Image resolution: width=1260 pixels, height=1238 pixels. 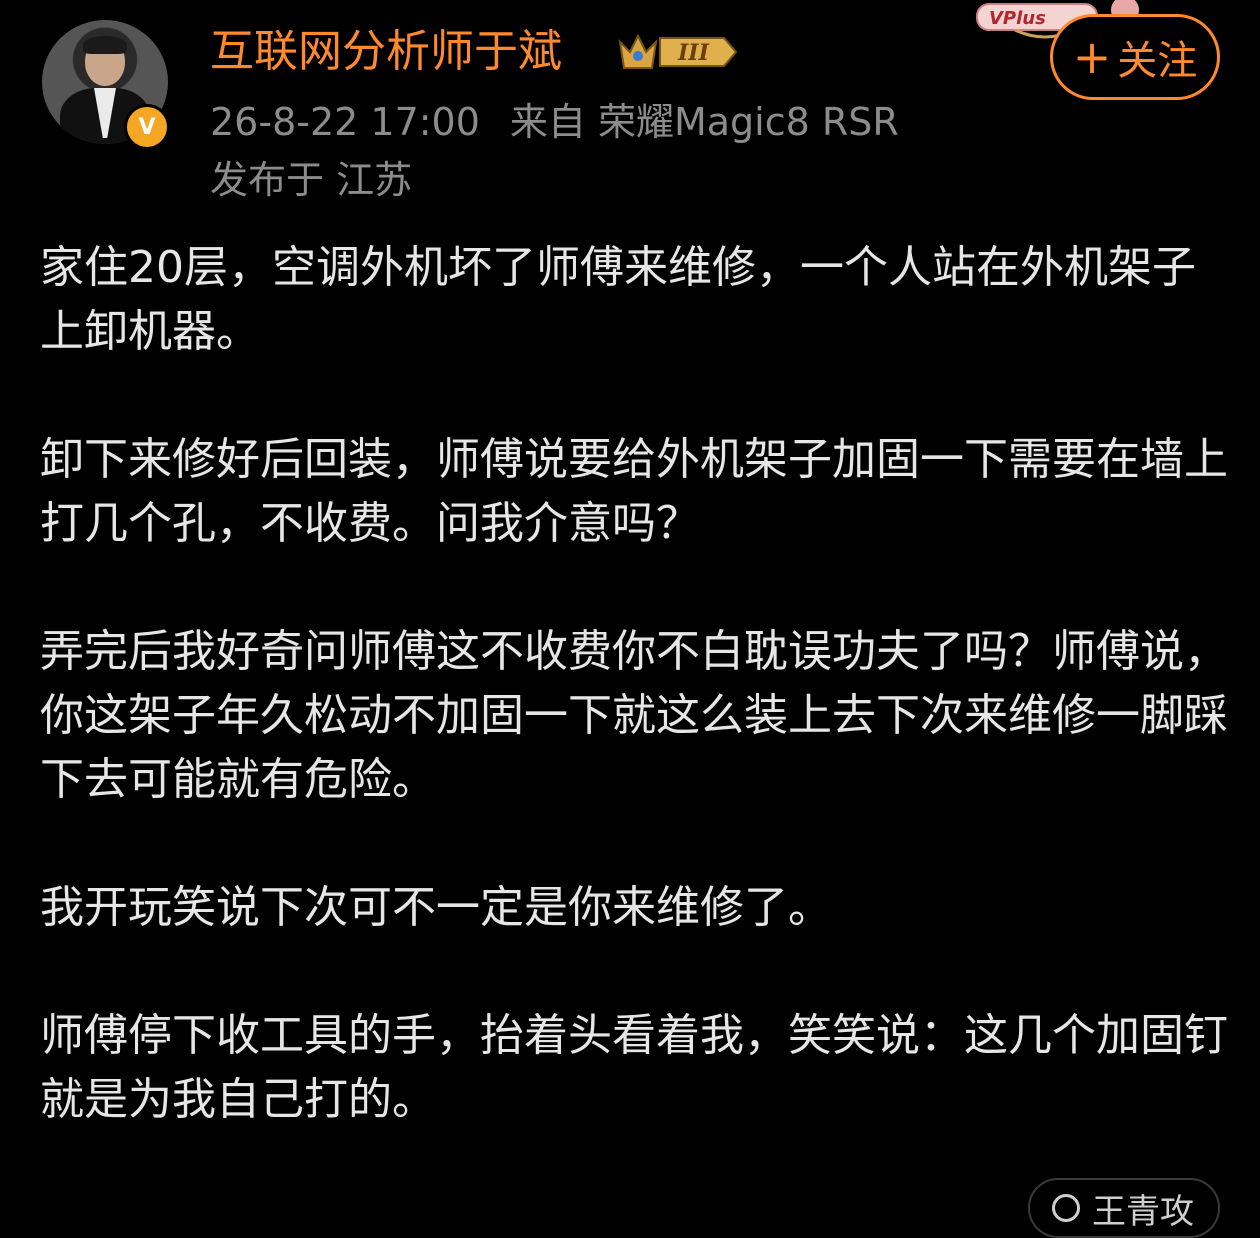 What do you see at coordinates (105, 45) in the screenshot?
I see `avatar-hair` at bounding box center [105, 45].